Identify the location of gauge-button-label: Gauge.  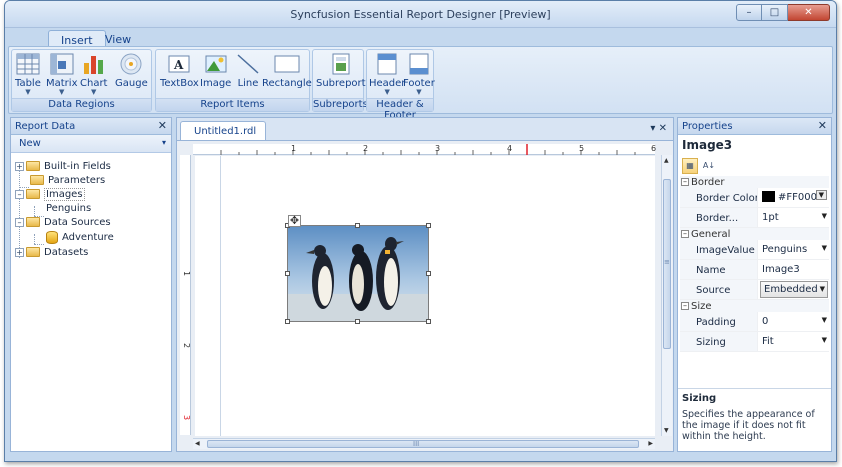
(131, 83).